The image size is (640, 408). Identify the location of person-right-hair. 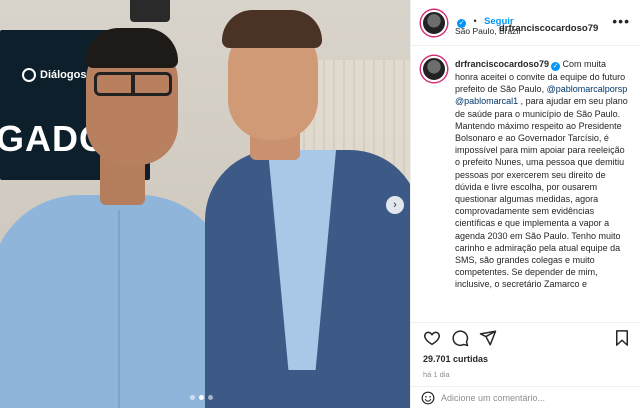
(272, 29).